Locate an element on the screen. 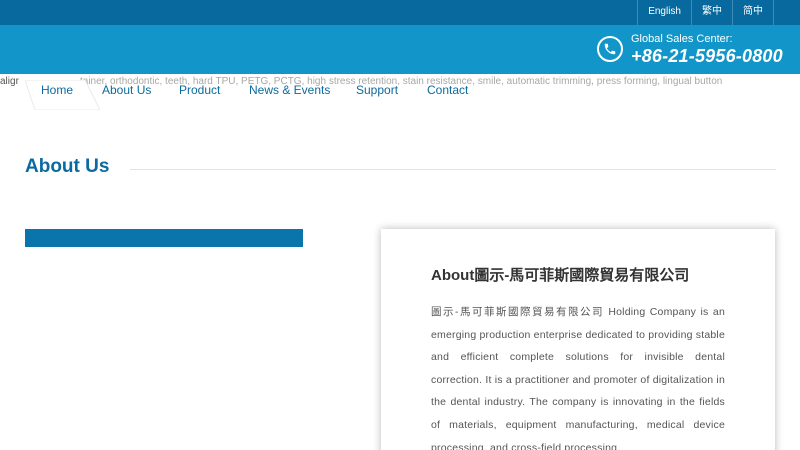  language-bar: English 繁中 简中 is located at coordinates (400, 12).